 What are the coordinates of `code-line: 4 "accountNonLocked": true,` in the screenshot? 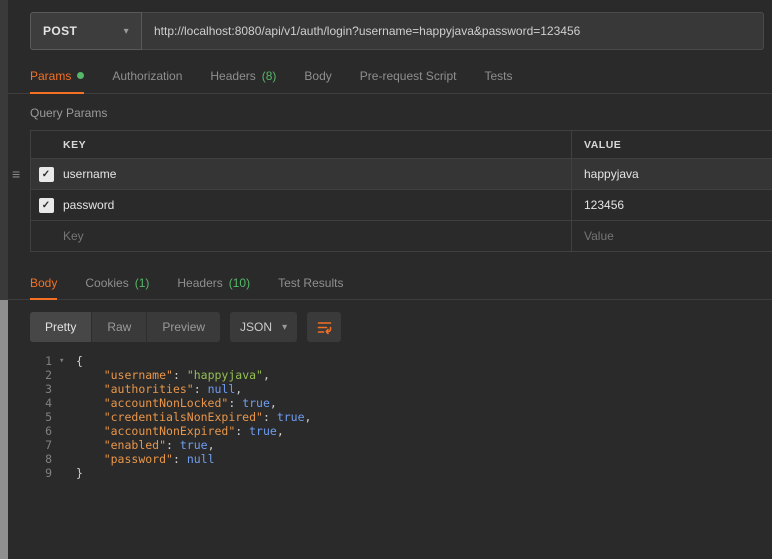 It's located at (390, 403).